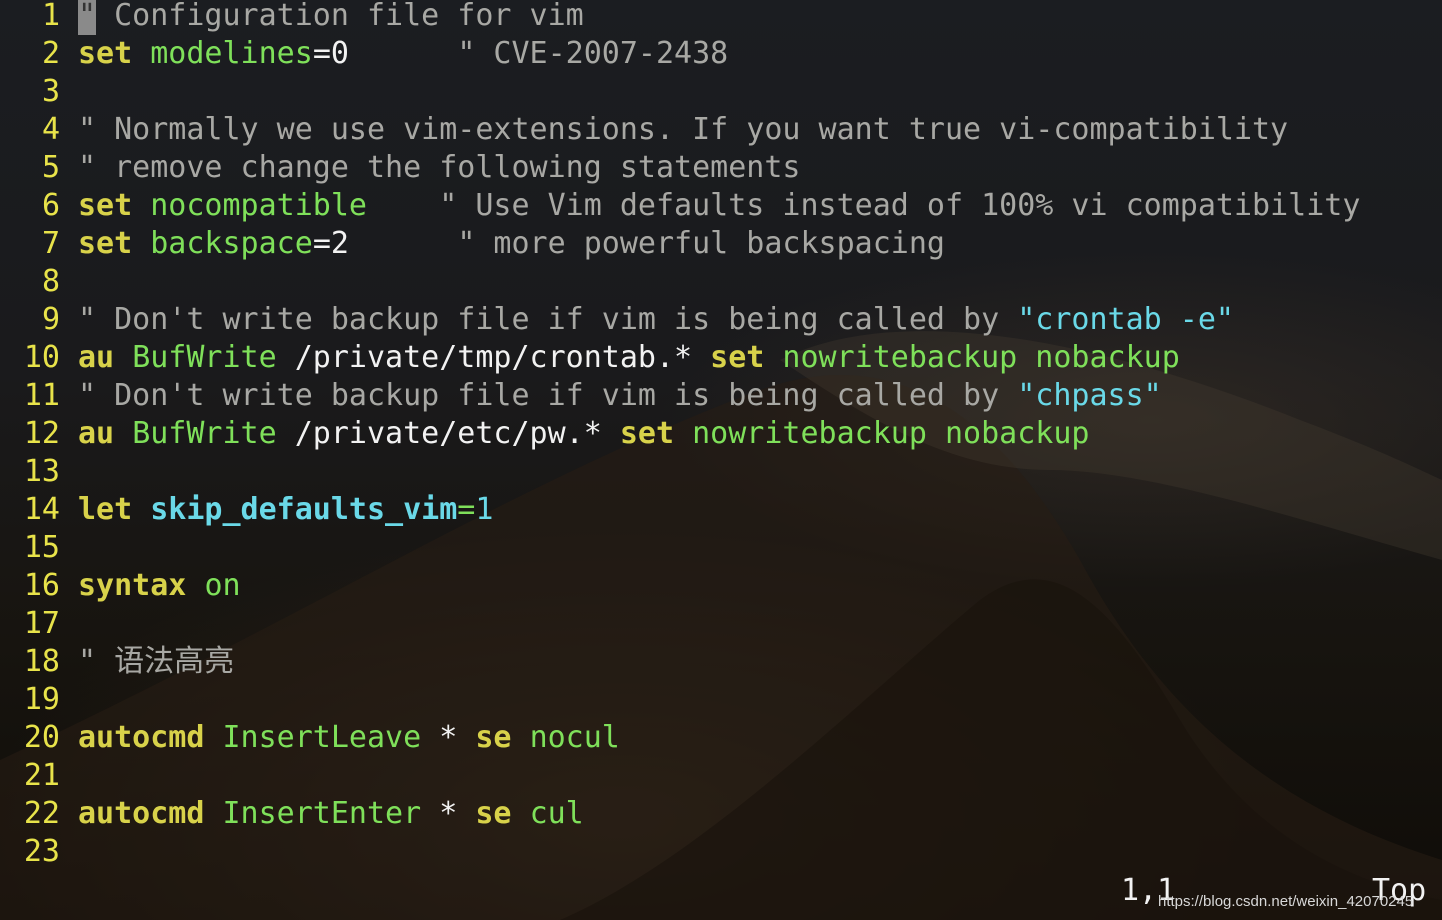 The width and height of the screenshot is (1442, 920). What do you see at coordinates (701, 243) in the screenshot?
I see `code-token: " more powerful backspacing` at bounding box center [701, 243].